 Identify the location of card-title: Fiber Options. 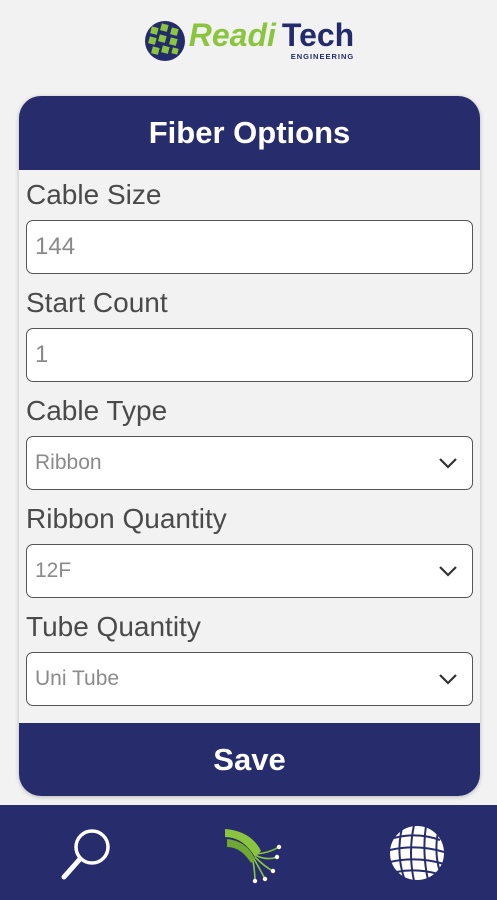
(249, 133).